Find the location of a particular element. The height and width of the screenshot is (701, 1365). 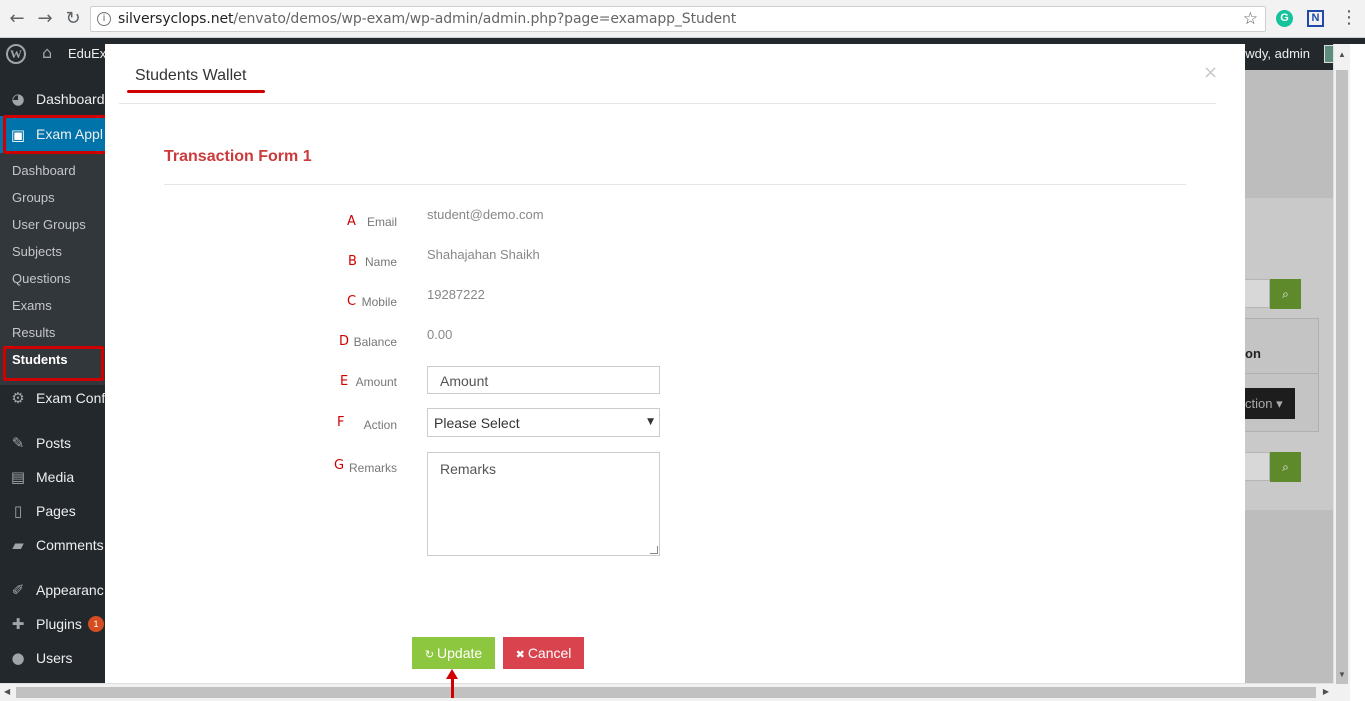

annotation-letter-a: A is located at coordinates (351, 221).